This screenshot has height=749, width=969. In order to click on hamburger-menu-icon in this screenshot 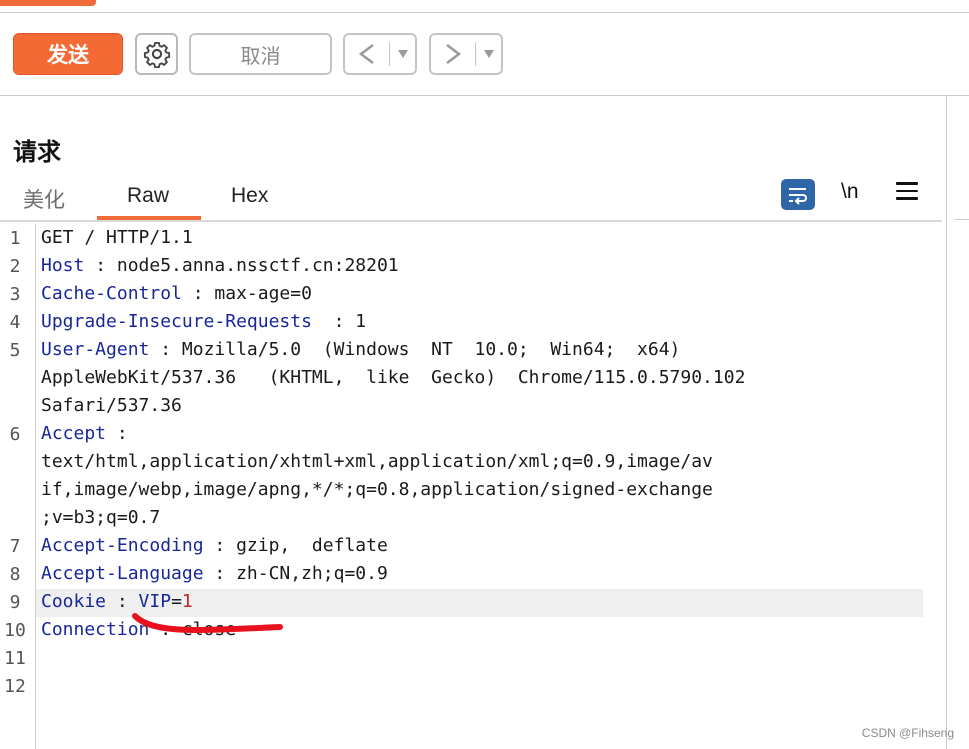, I will do `click(907, 193)`.